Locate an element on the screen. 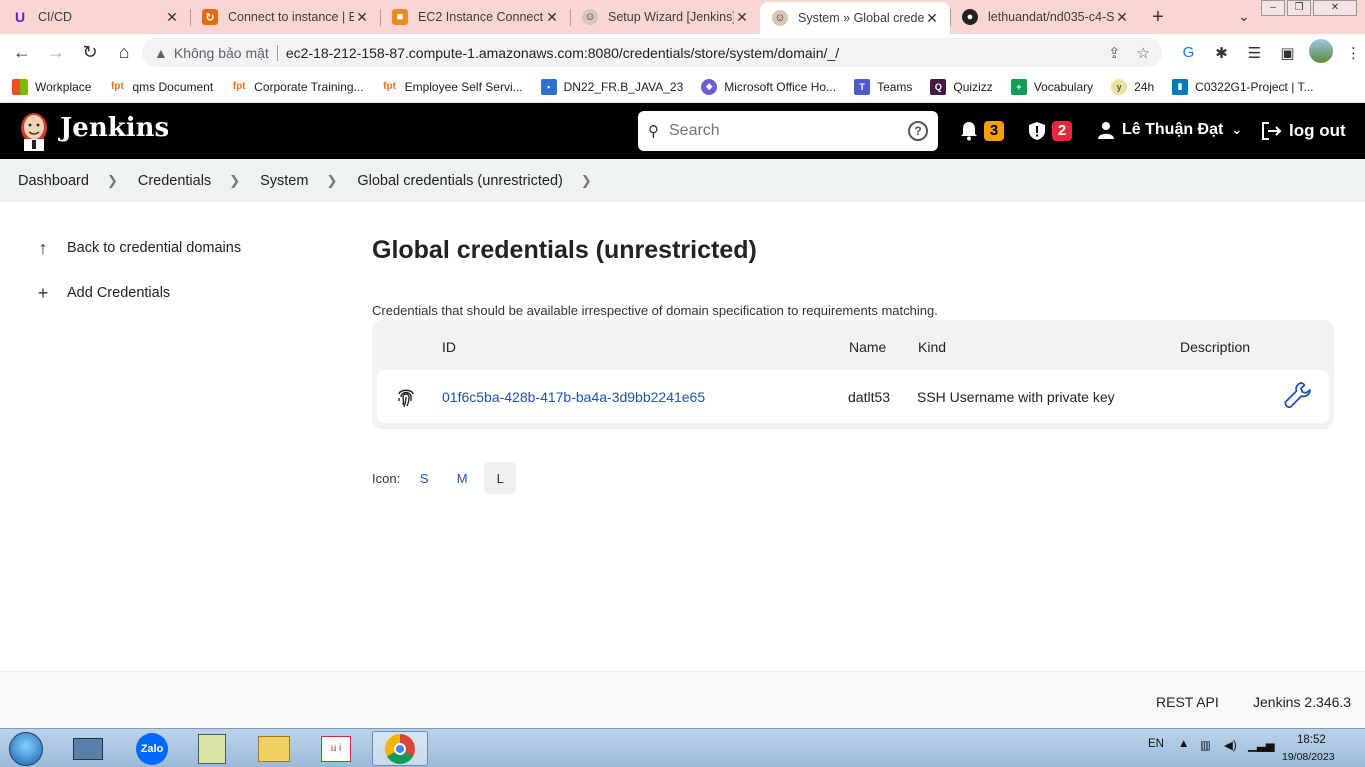 The image size is (1365, 767). jenkins-brand: Jenkins is located at coordinates (114, 128).